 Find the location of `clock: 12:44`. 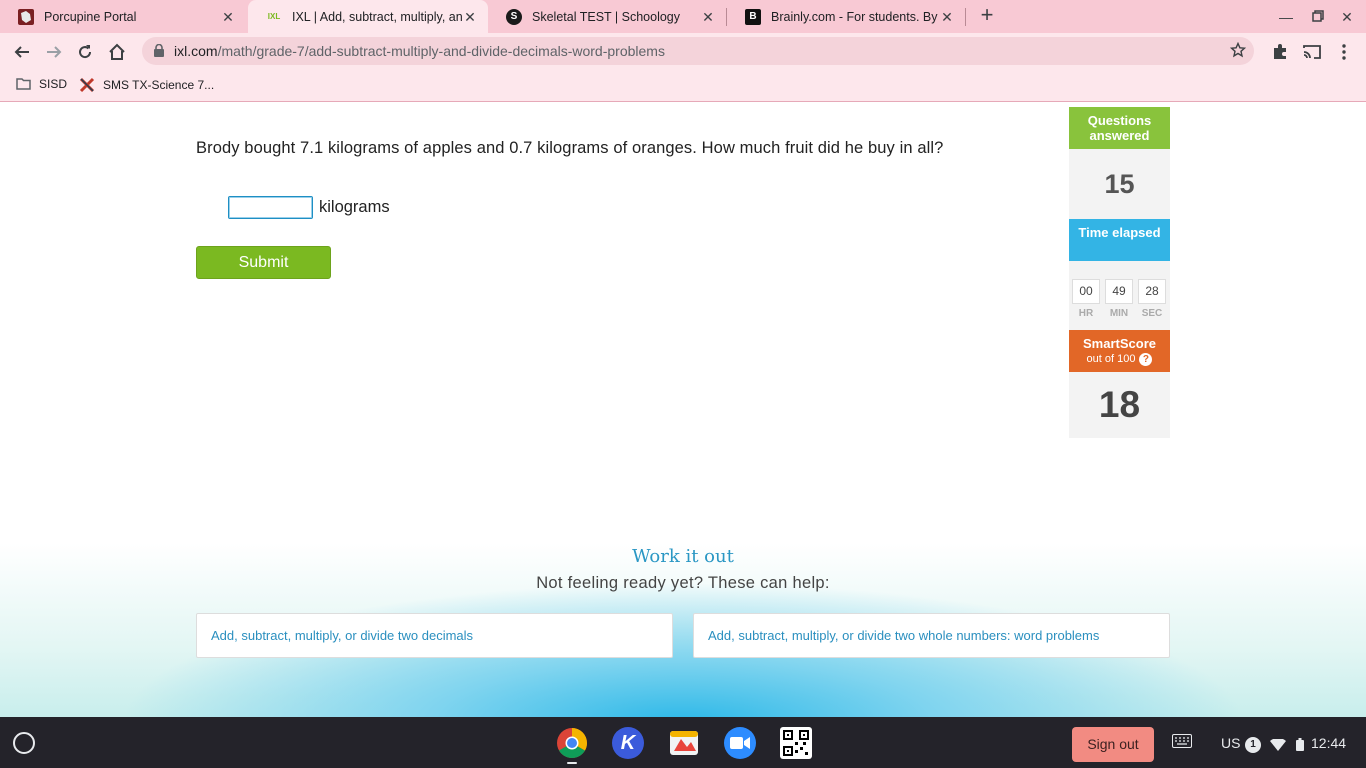

clock: 12:44 is located at coordinates (1328, 743).